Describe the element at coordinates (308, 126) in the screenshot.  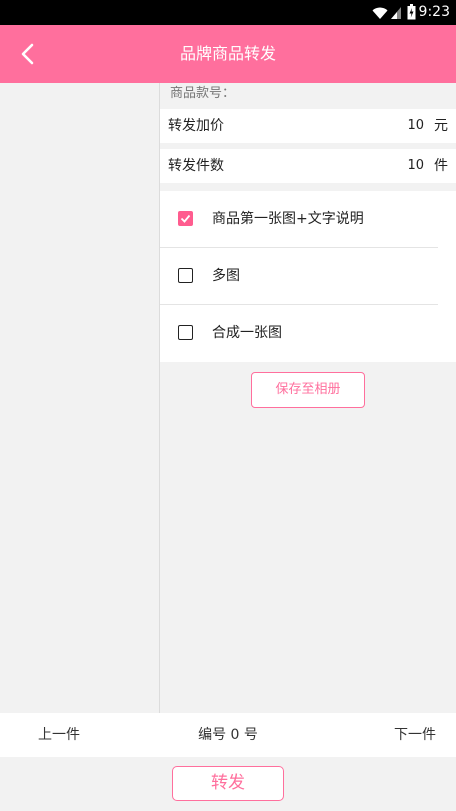
I see `markup-price-row: 转发加价 10 元` at that location.